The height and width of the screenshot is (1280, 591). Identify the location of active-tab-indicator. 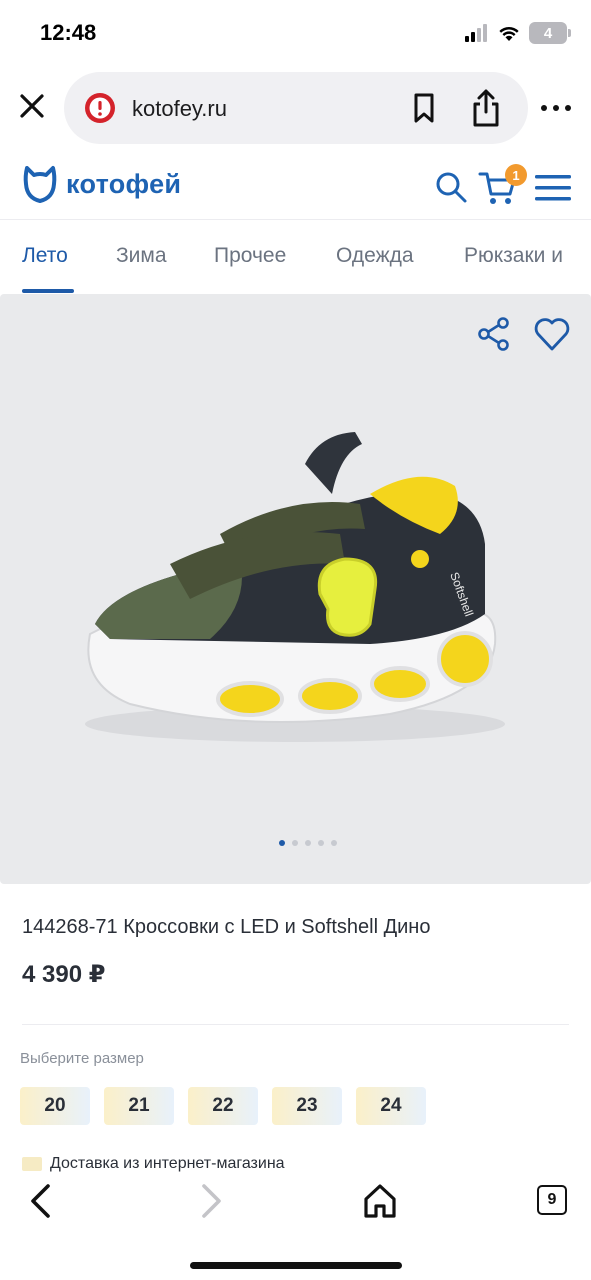
(48, 291).